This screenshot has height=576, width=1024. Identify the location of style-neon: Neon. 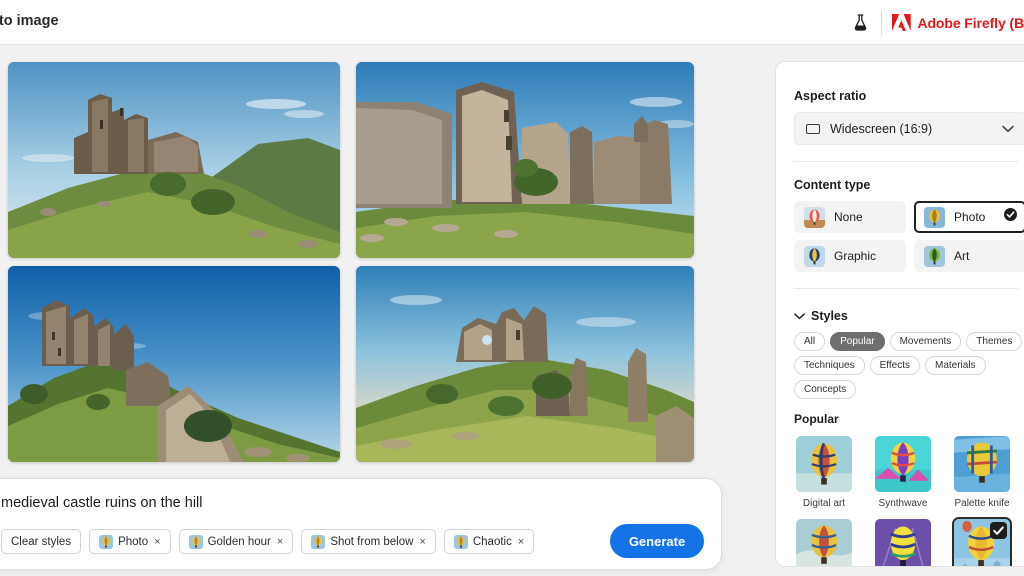
(903, 541).